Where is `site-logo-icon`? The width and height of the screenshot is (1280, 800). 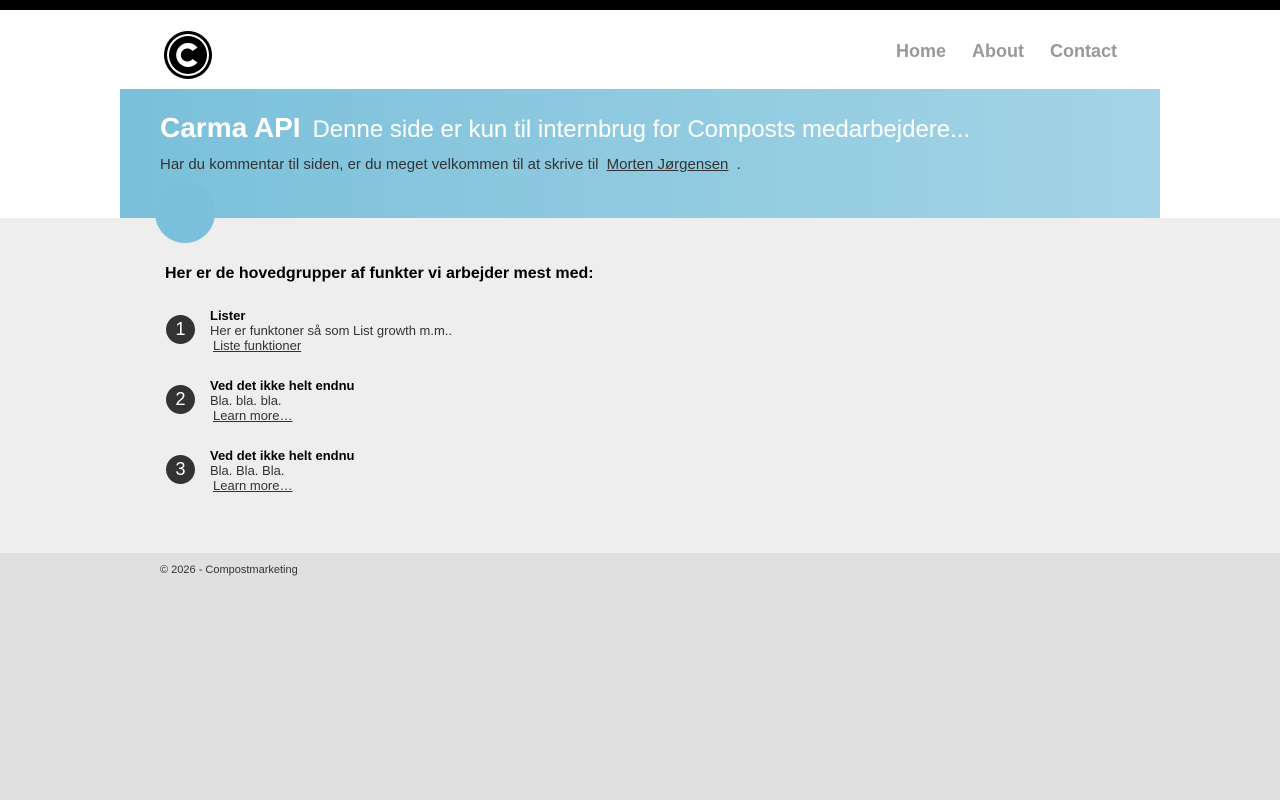 site-logo-icon is located at coordinates (188, 55).